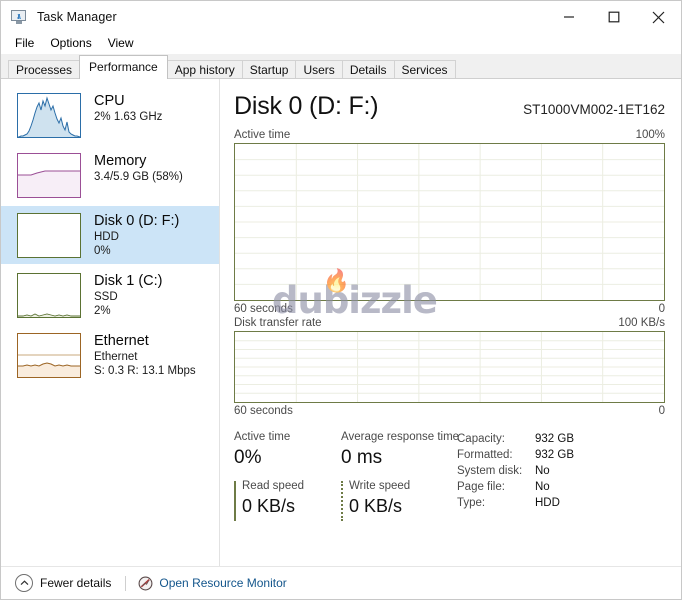  I want to click on sidebar-item-label: Ethernet, so click(121, 341).